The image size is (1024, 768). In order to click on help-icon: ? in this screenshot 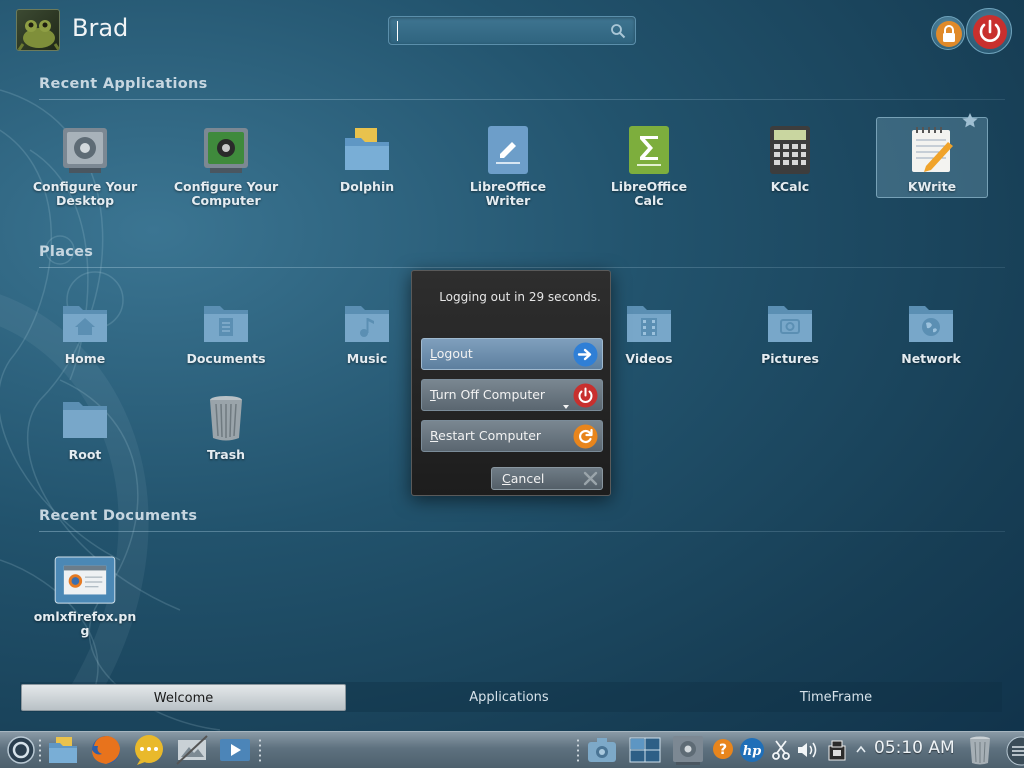, I will do `click(723, 749)`.